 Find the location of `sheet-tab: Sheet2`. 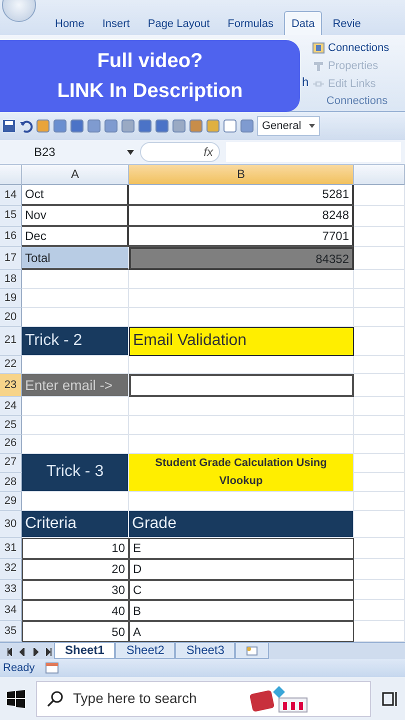

sheet-tab: Sheet2 is located at coordinates (145, 651).